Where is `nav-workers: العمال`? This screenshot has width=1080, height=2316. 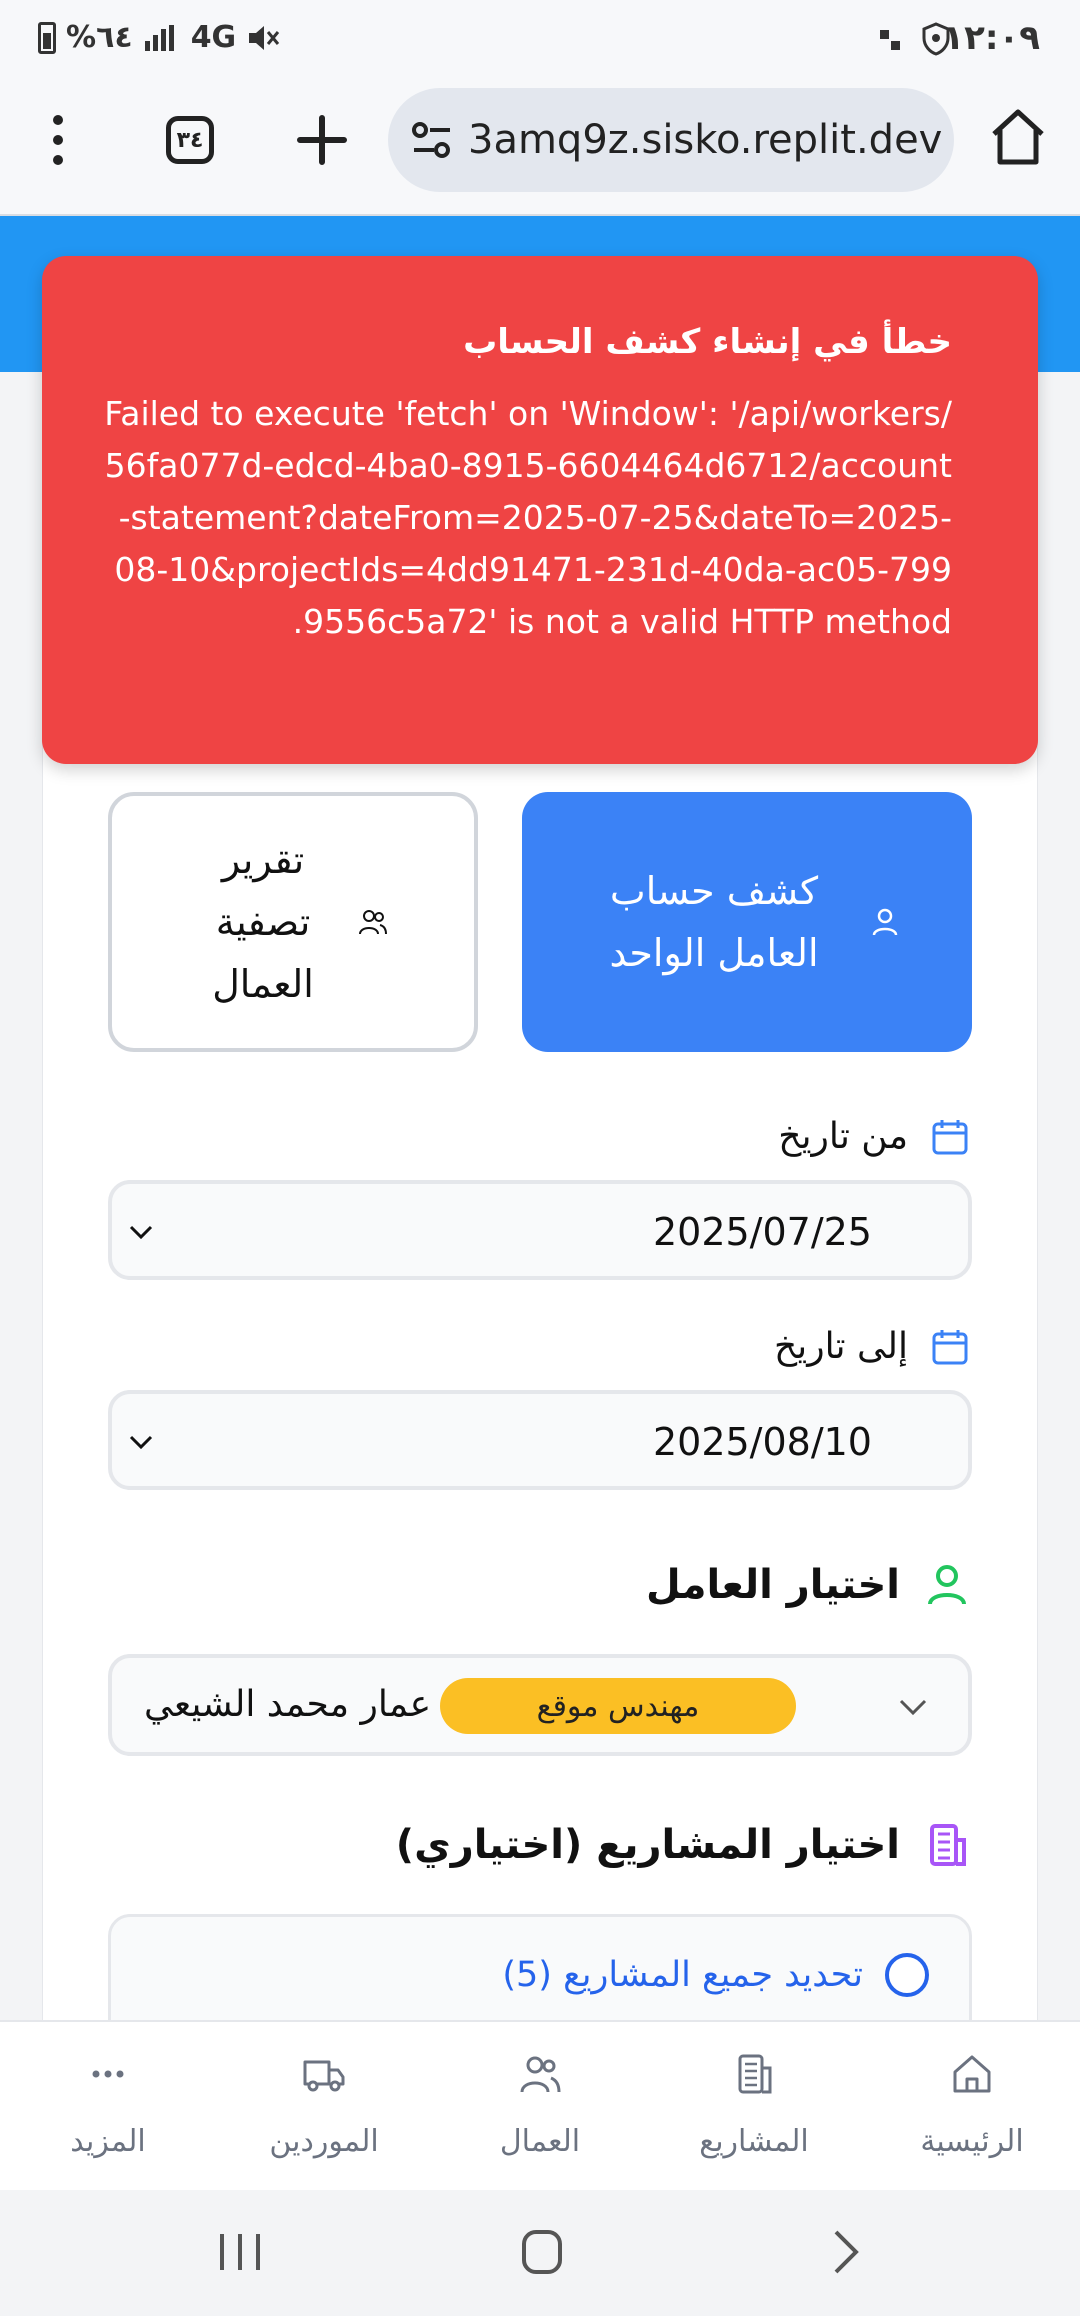
nav-workers: العمال is located at coordinates (540, 2105).